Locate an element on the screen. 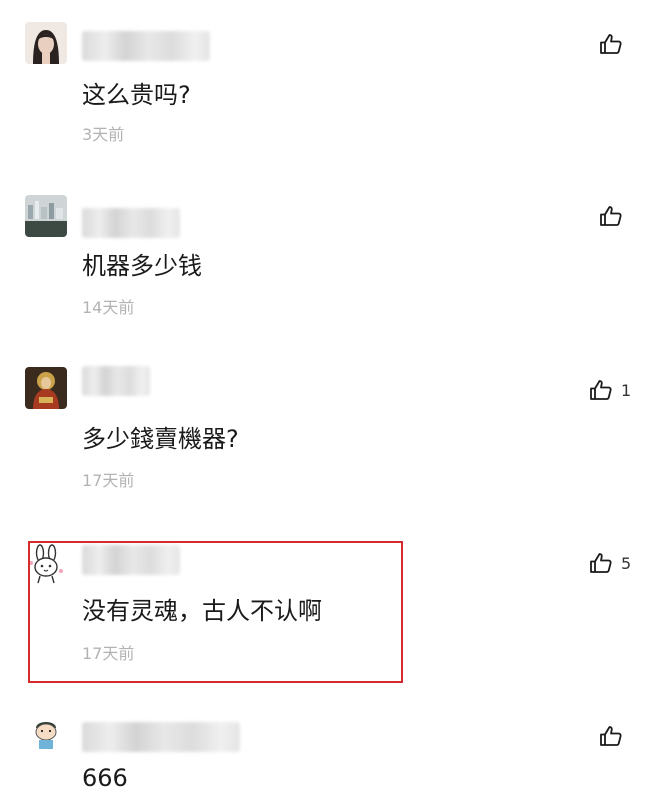  woman-portrait-avatar-icon is located at coordinates (46, 43).